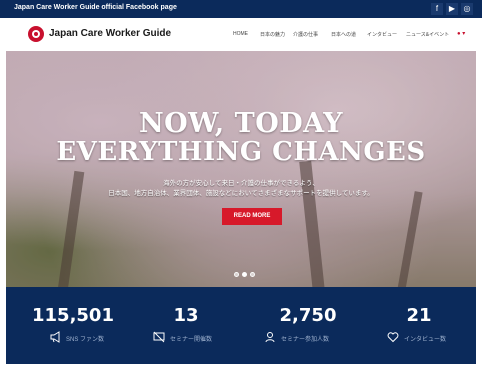 The height and width of the screenshot is (367, 482). Describe the element at coordinates (305, 34) in the screenshot. I see `nav-care-work: 介護の仕事` at that location.